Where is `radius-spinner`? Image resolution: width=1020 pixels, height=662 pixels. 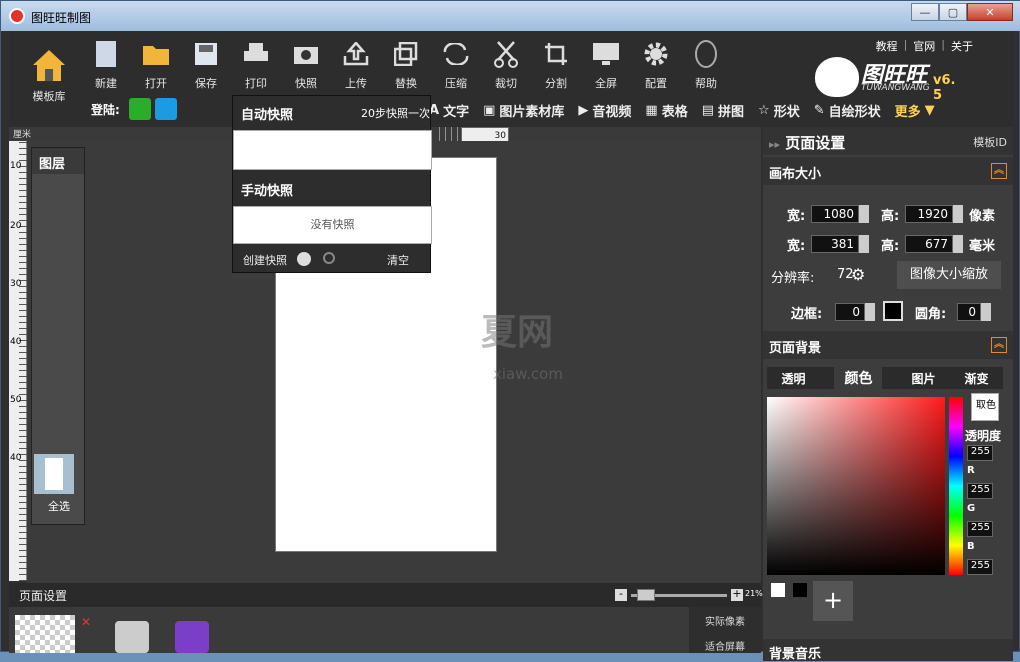
radius-spinner is located at coordinates (986, 312).